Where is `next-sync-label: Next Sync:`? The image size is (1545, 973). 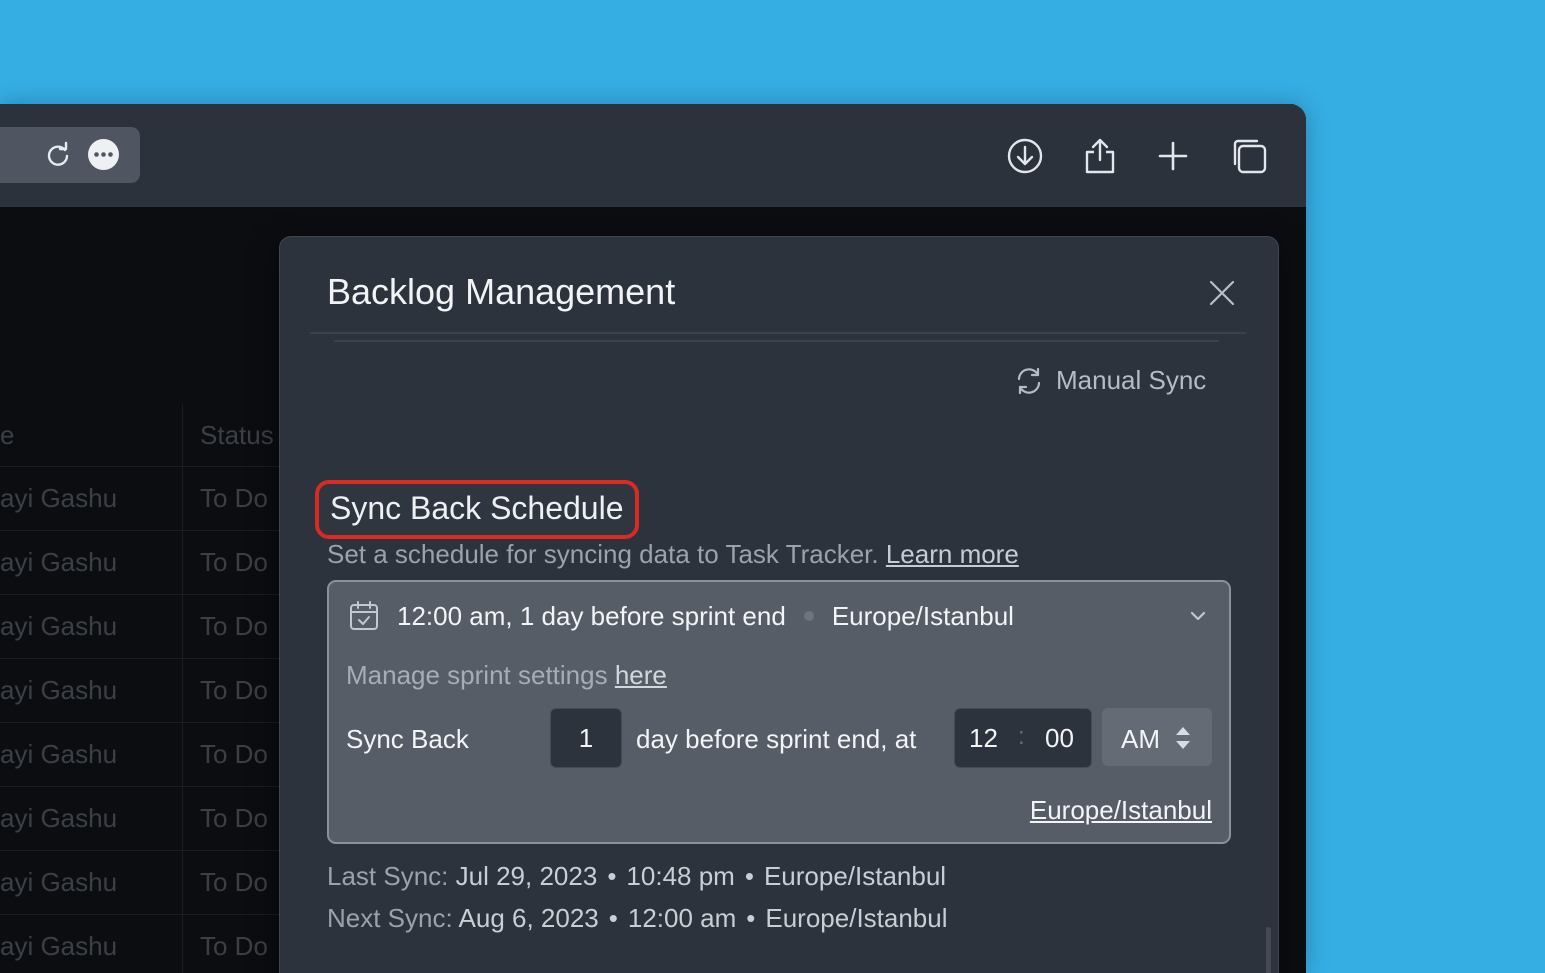
next-sync-label: Next Sync: is located at coordinates (390, 918).